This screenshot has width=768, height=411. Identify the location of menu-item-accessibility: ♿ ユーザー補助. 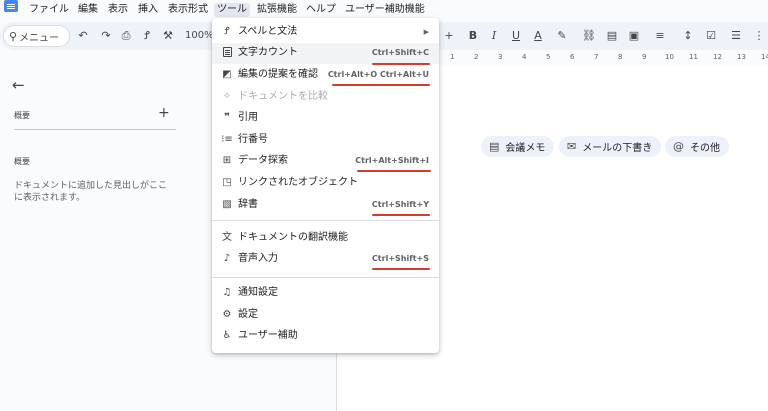
(325, 336).